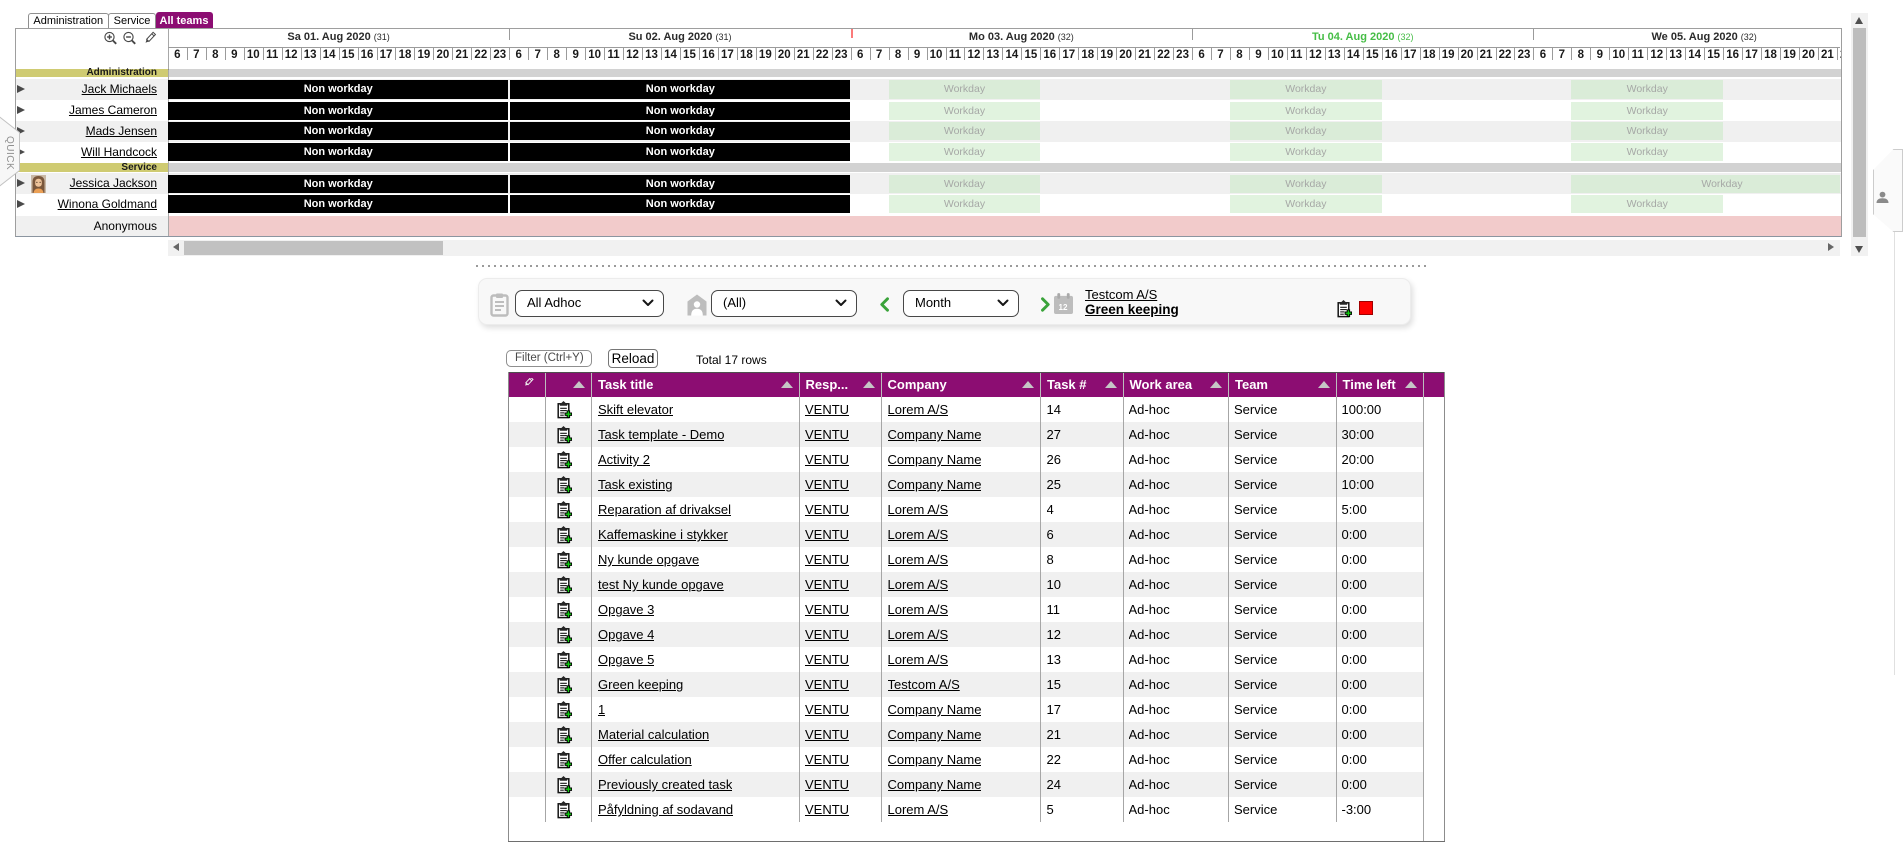  Describe the element at coordinates (1063, 307) in the screenshot. I see `svg-text: 12` at that location.